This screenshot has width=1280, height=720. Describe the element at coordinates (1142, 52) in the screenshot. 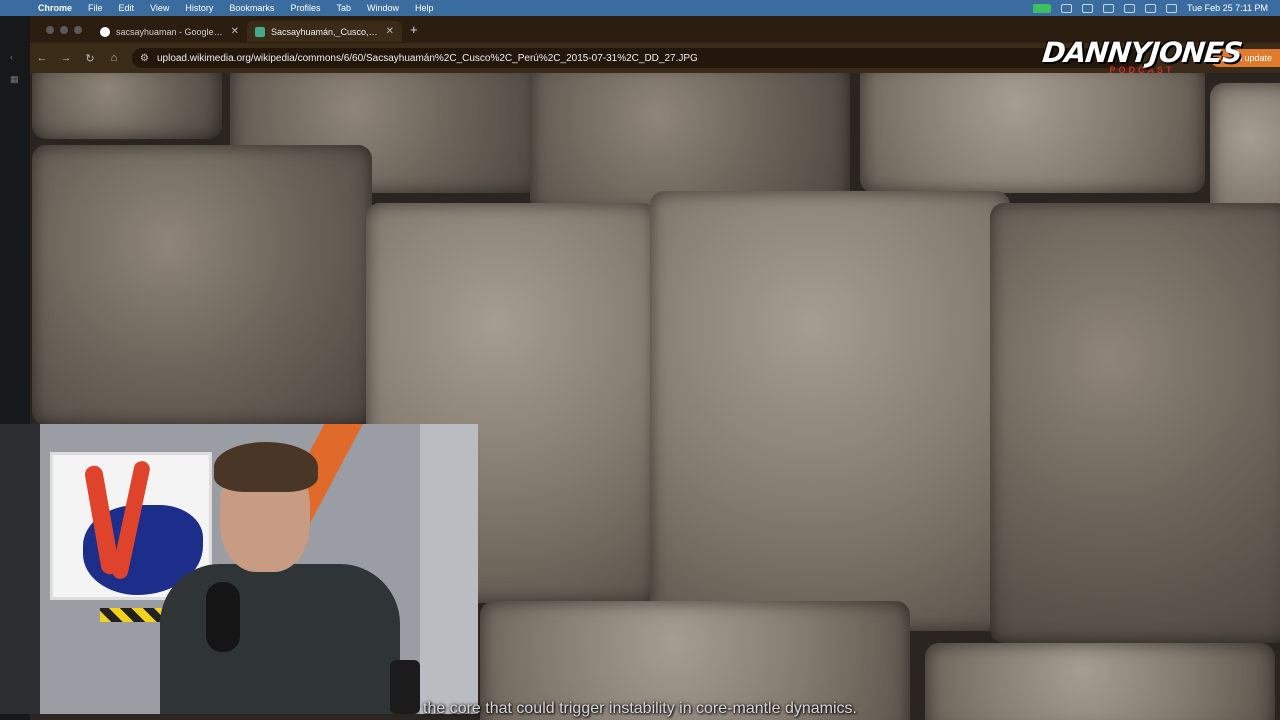

I see `logo-title: DANNYJONES` at that location.